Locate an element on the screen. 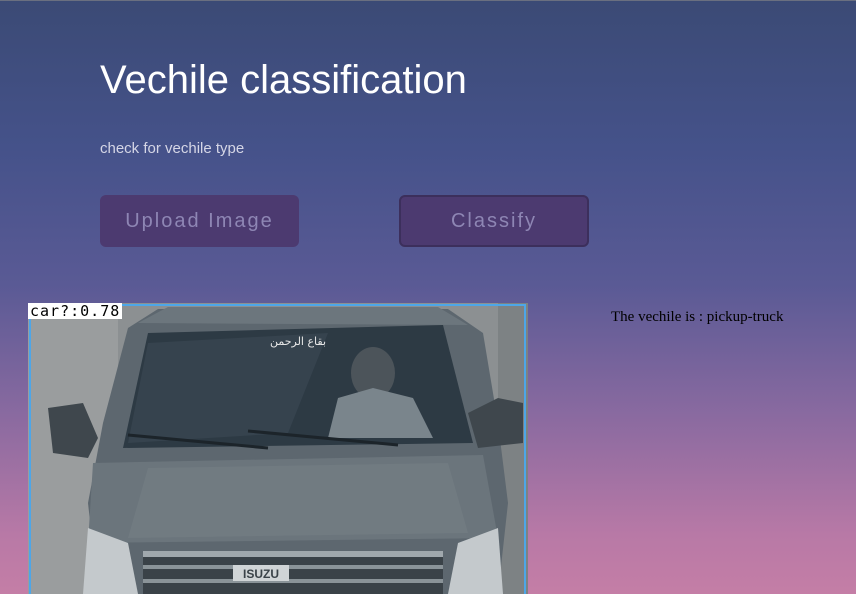 The height and width of the screenshot is (594, 856). page-title: Vechile classification is located at coordinates (283, 80).